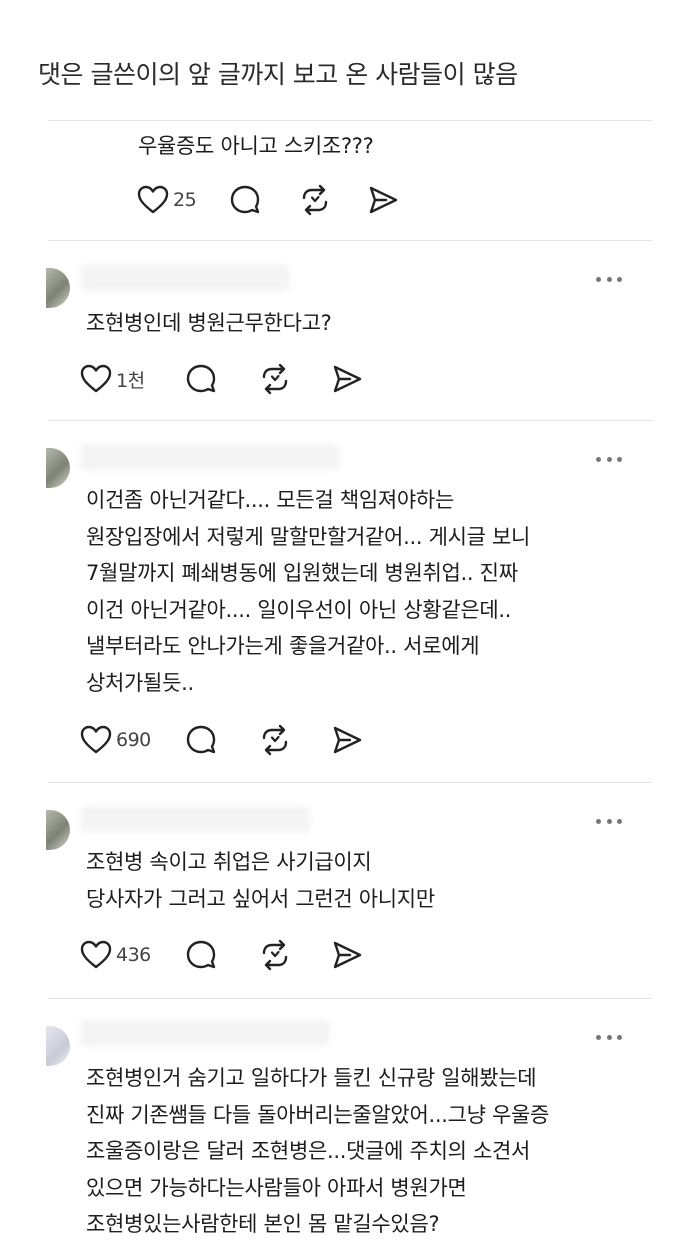 The width and height of the screenshot is (700, 1244). I want to click on post-3-body: 조현병 속이고 취업은 사기급이지 당사자가 그러고 싶어서 그런건 아니지만, so click(260, 880).